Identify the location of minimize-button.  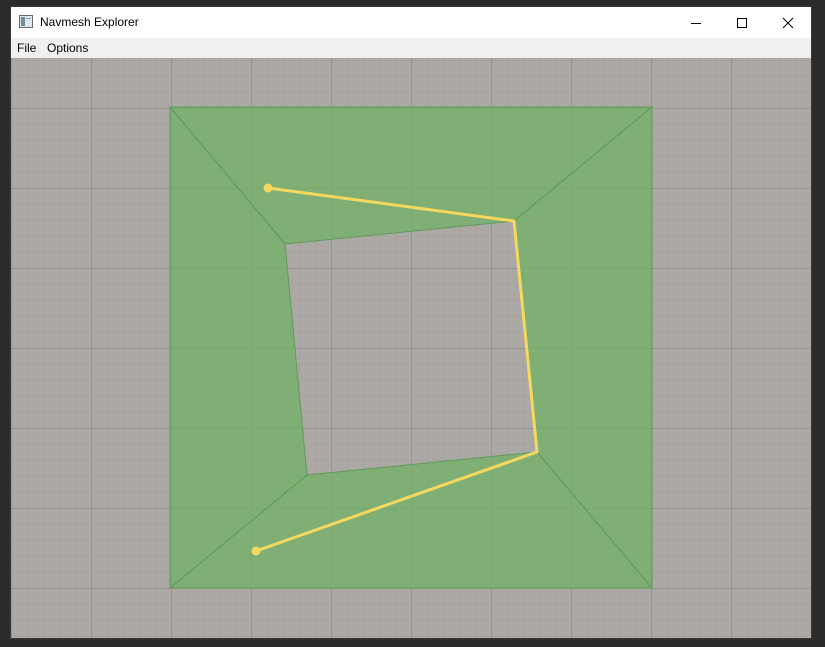
(696, 22).